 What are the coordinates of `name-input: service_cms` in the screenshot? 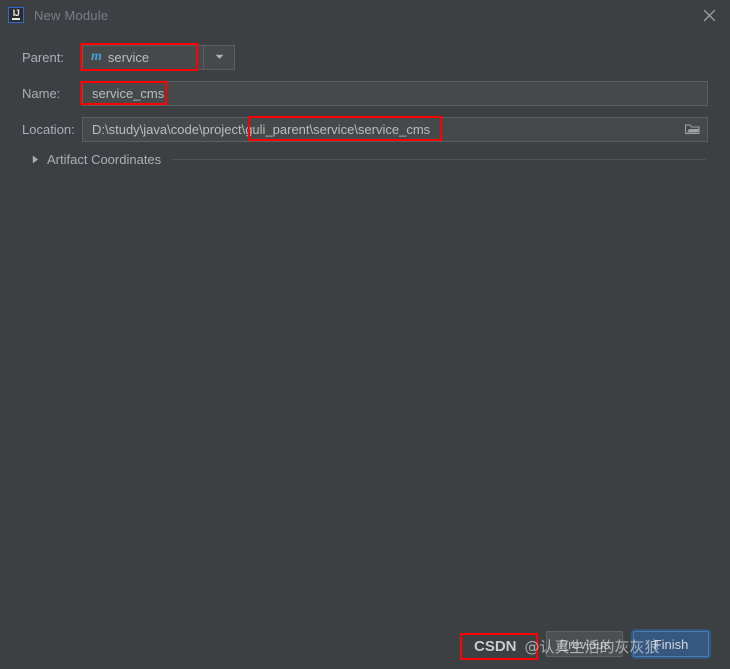 It's located at (395, 93).